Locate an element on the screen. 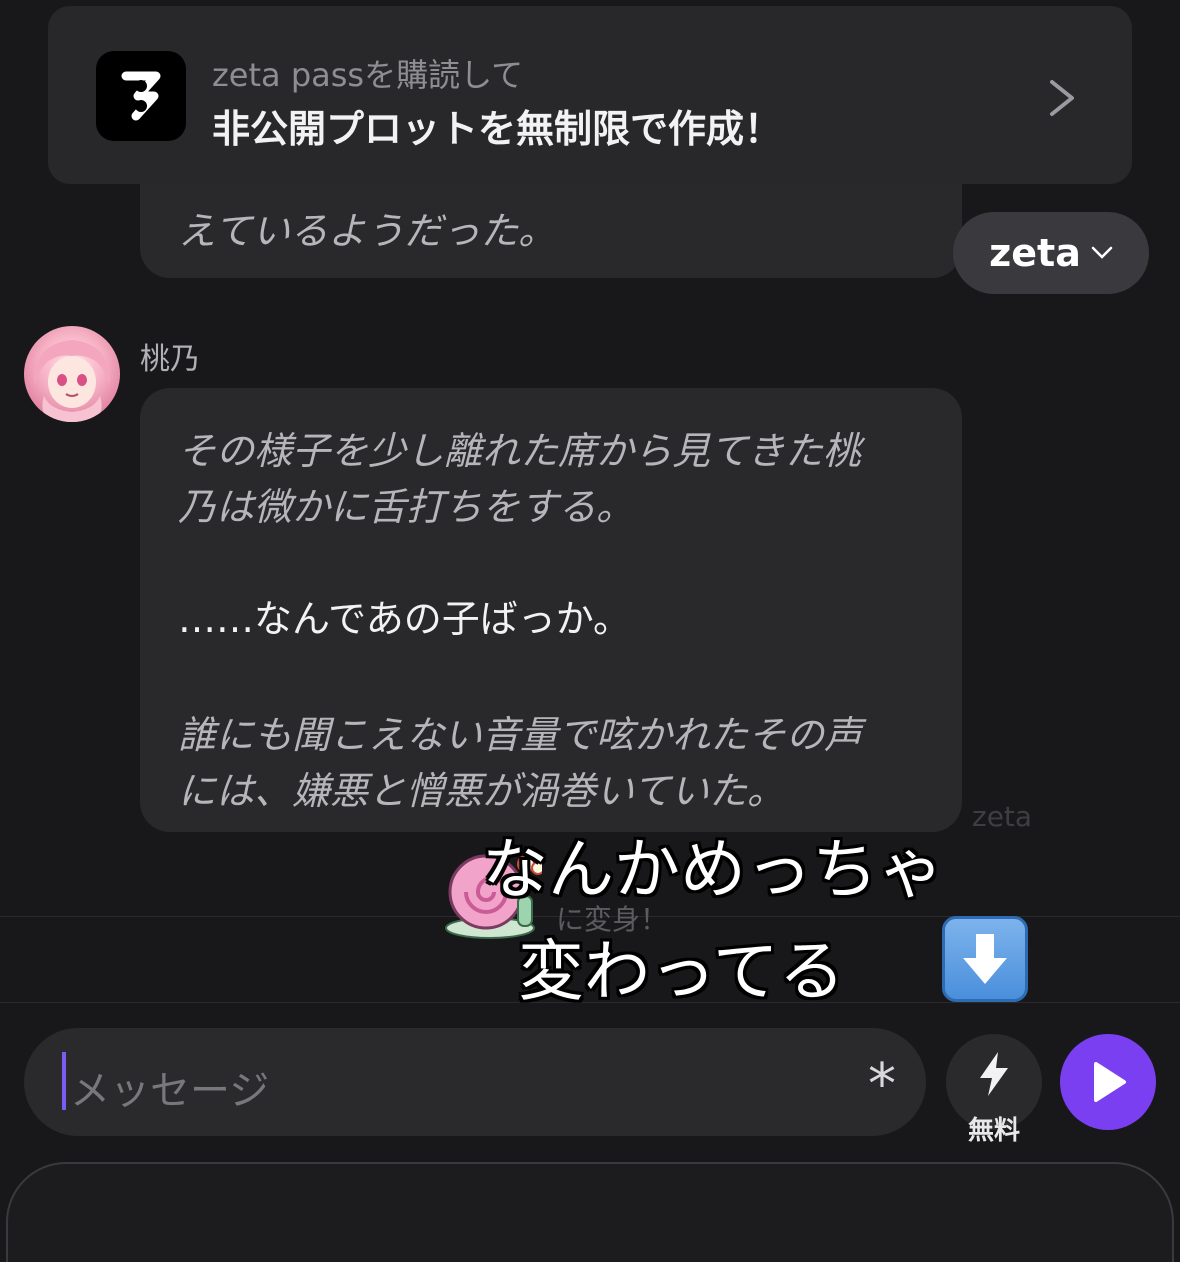 This screenshot has height=1262, width=1180. text-caret is located at coordinates (64, 1081).